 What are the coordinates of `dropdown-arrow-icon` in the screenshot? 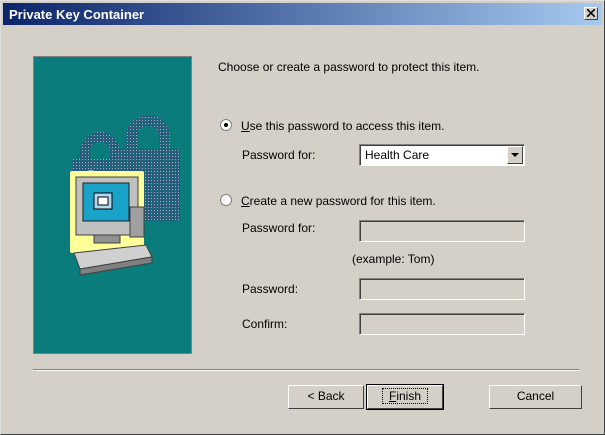 It's located at (515, 155).